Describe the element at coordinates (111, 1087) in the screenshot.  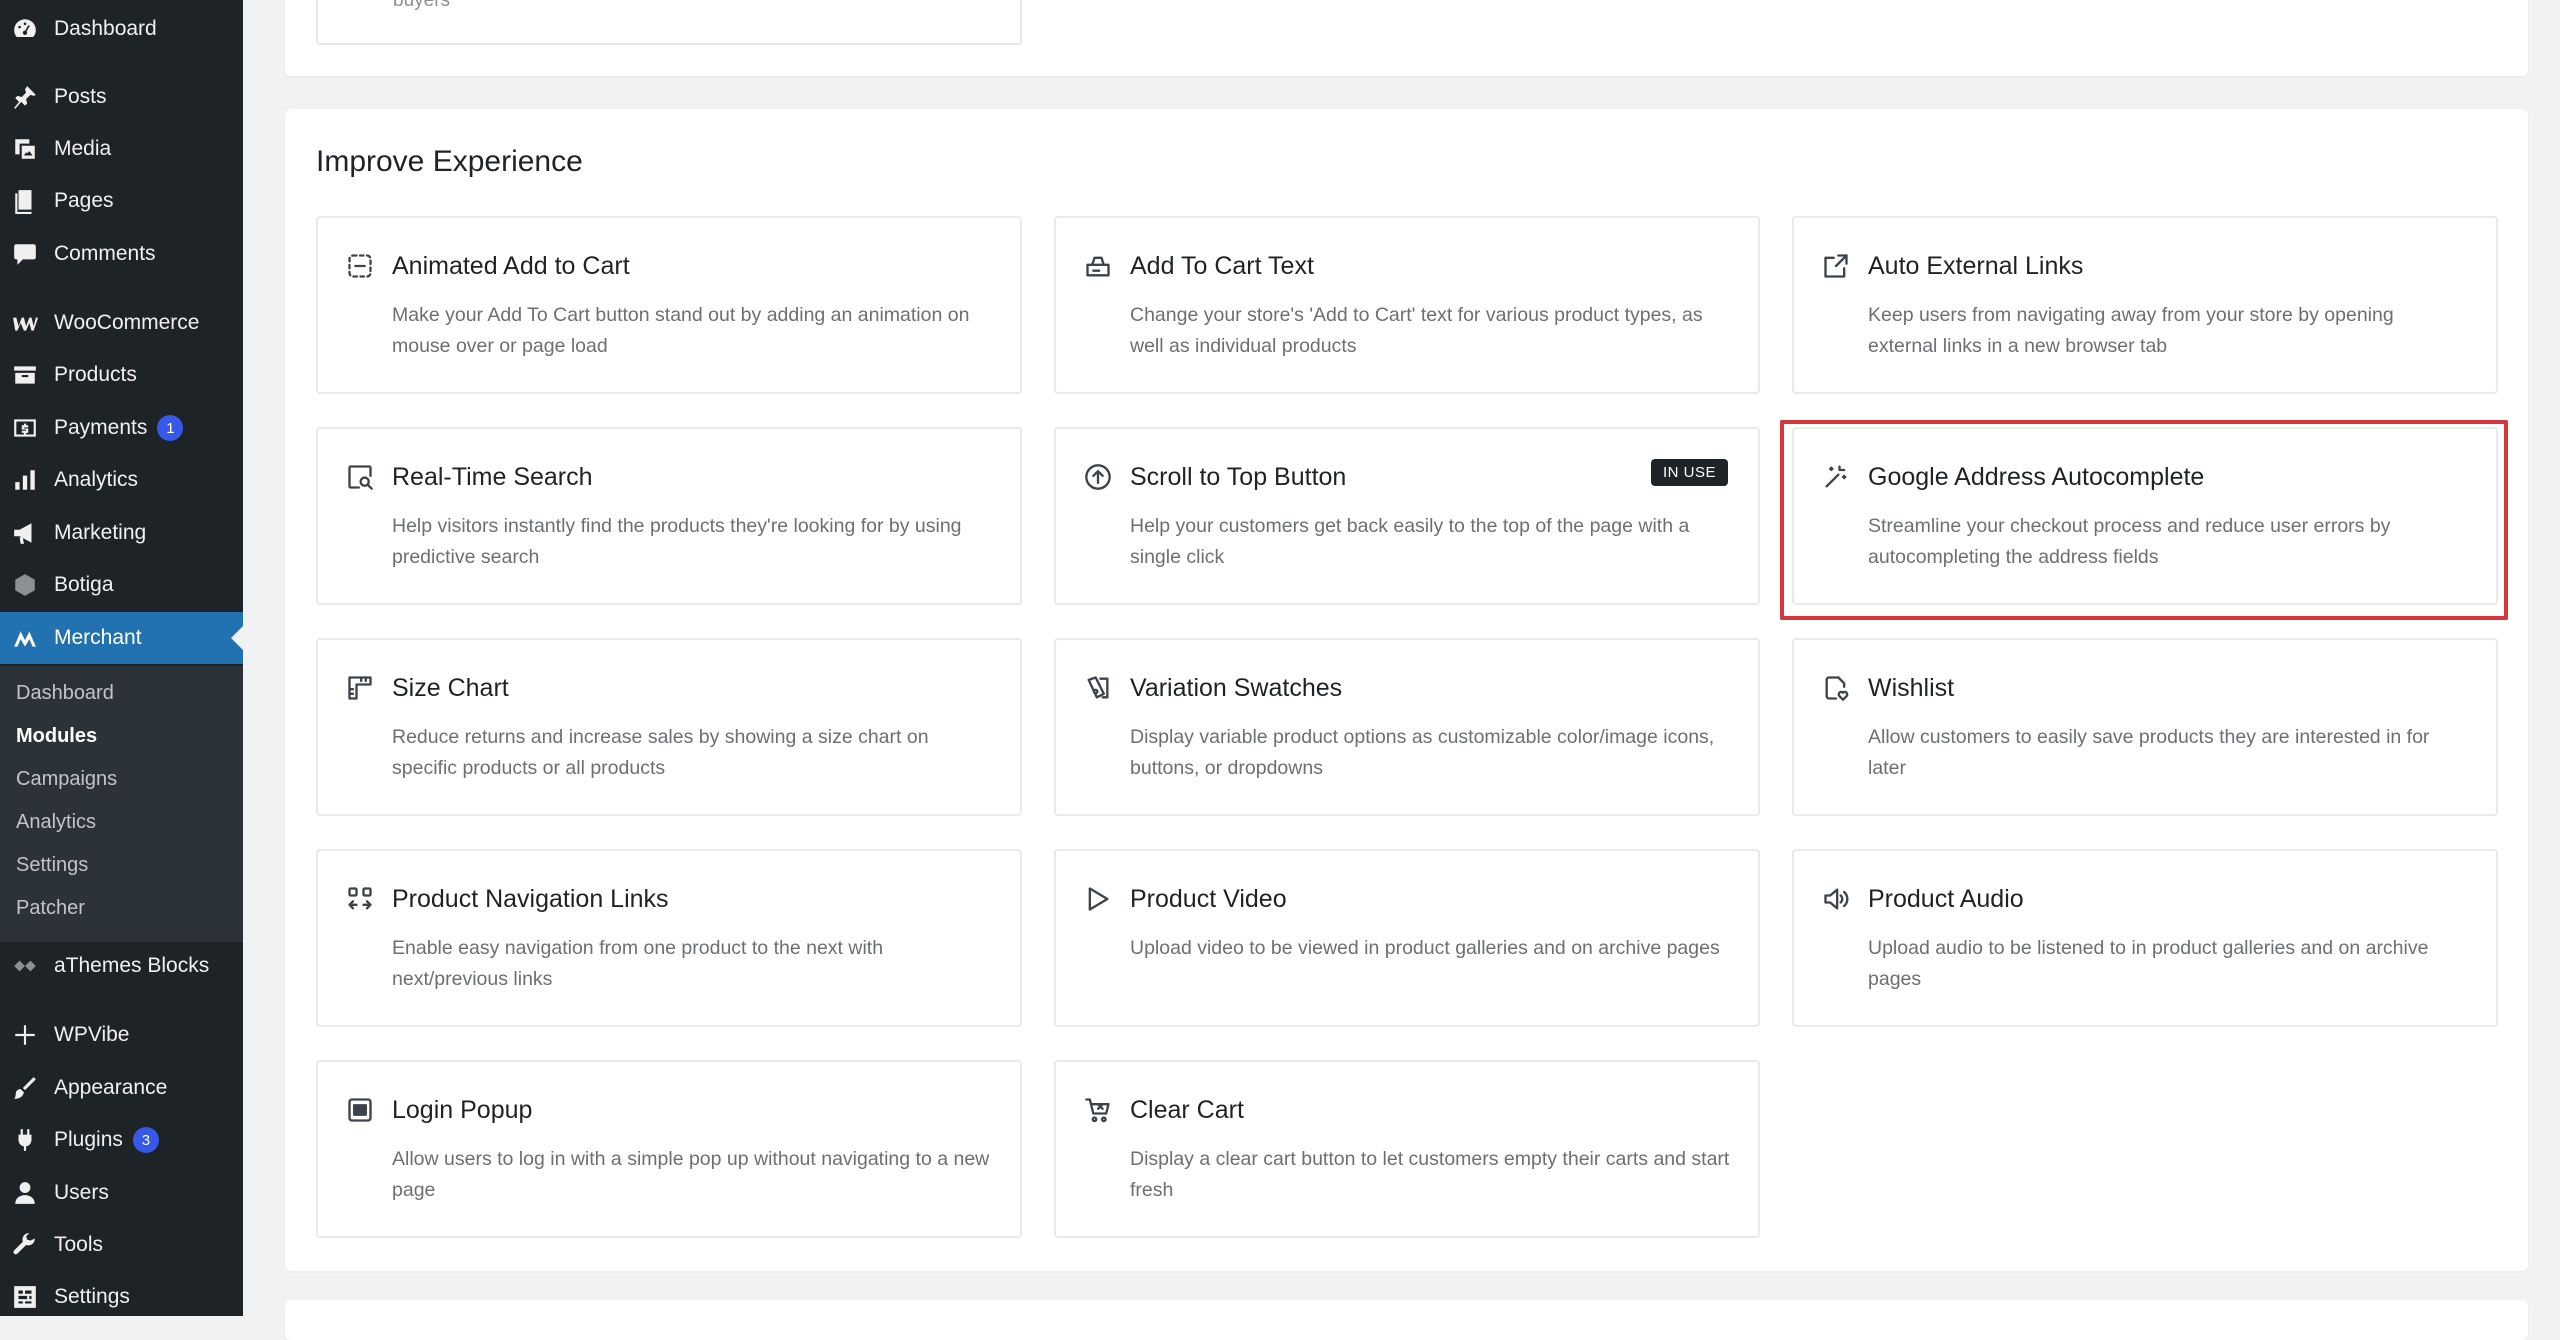
I see `menu-label: Appearance` at that location.